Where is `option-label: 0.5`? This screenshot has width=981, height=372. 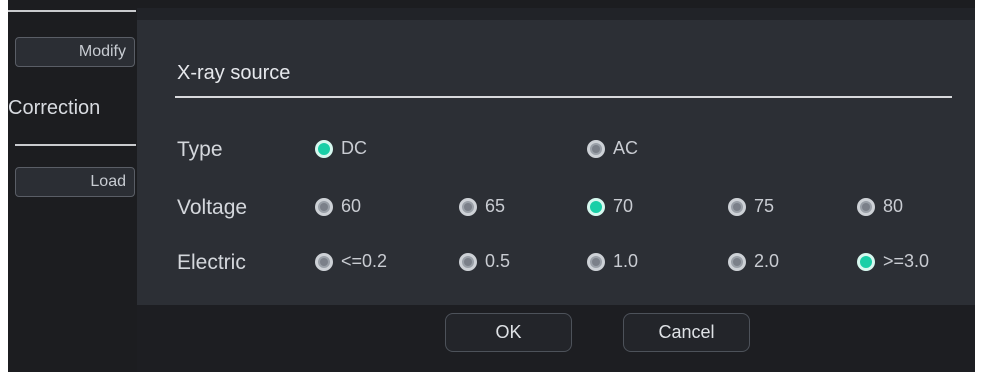 option-label: 0.5 is located at coordinates (498, 261).